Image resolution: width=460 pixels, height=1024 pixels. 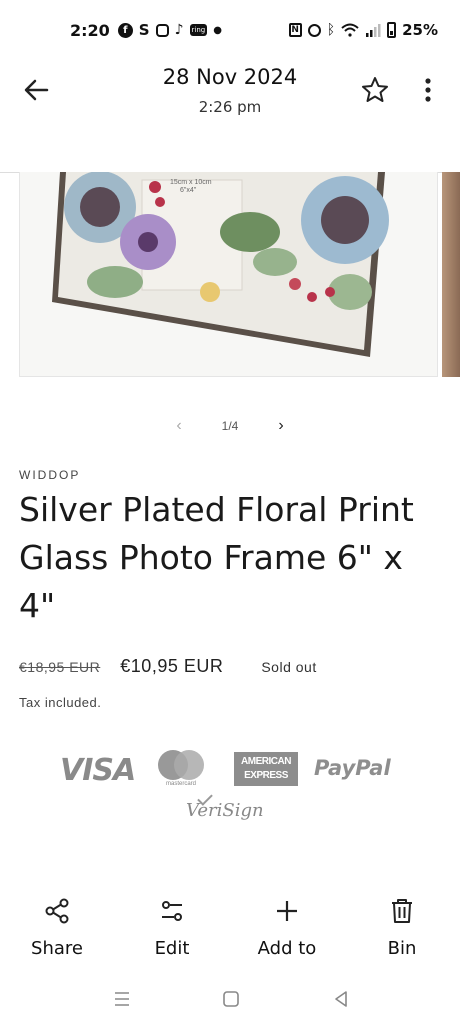 I want to click on amex-line-2: EXPRESS, so click(x=266, y=775).